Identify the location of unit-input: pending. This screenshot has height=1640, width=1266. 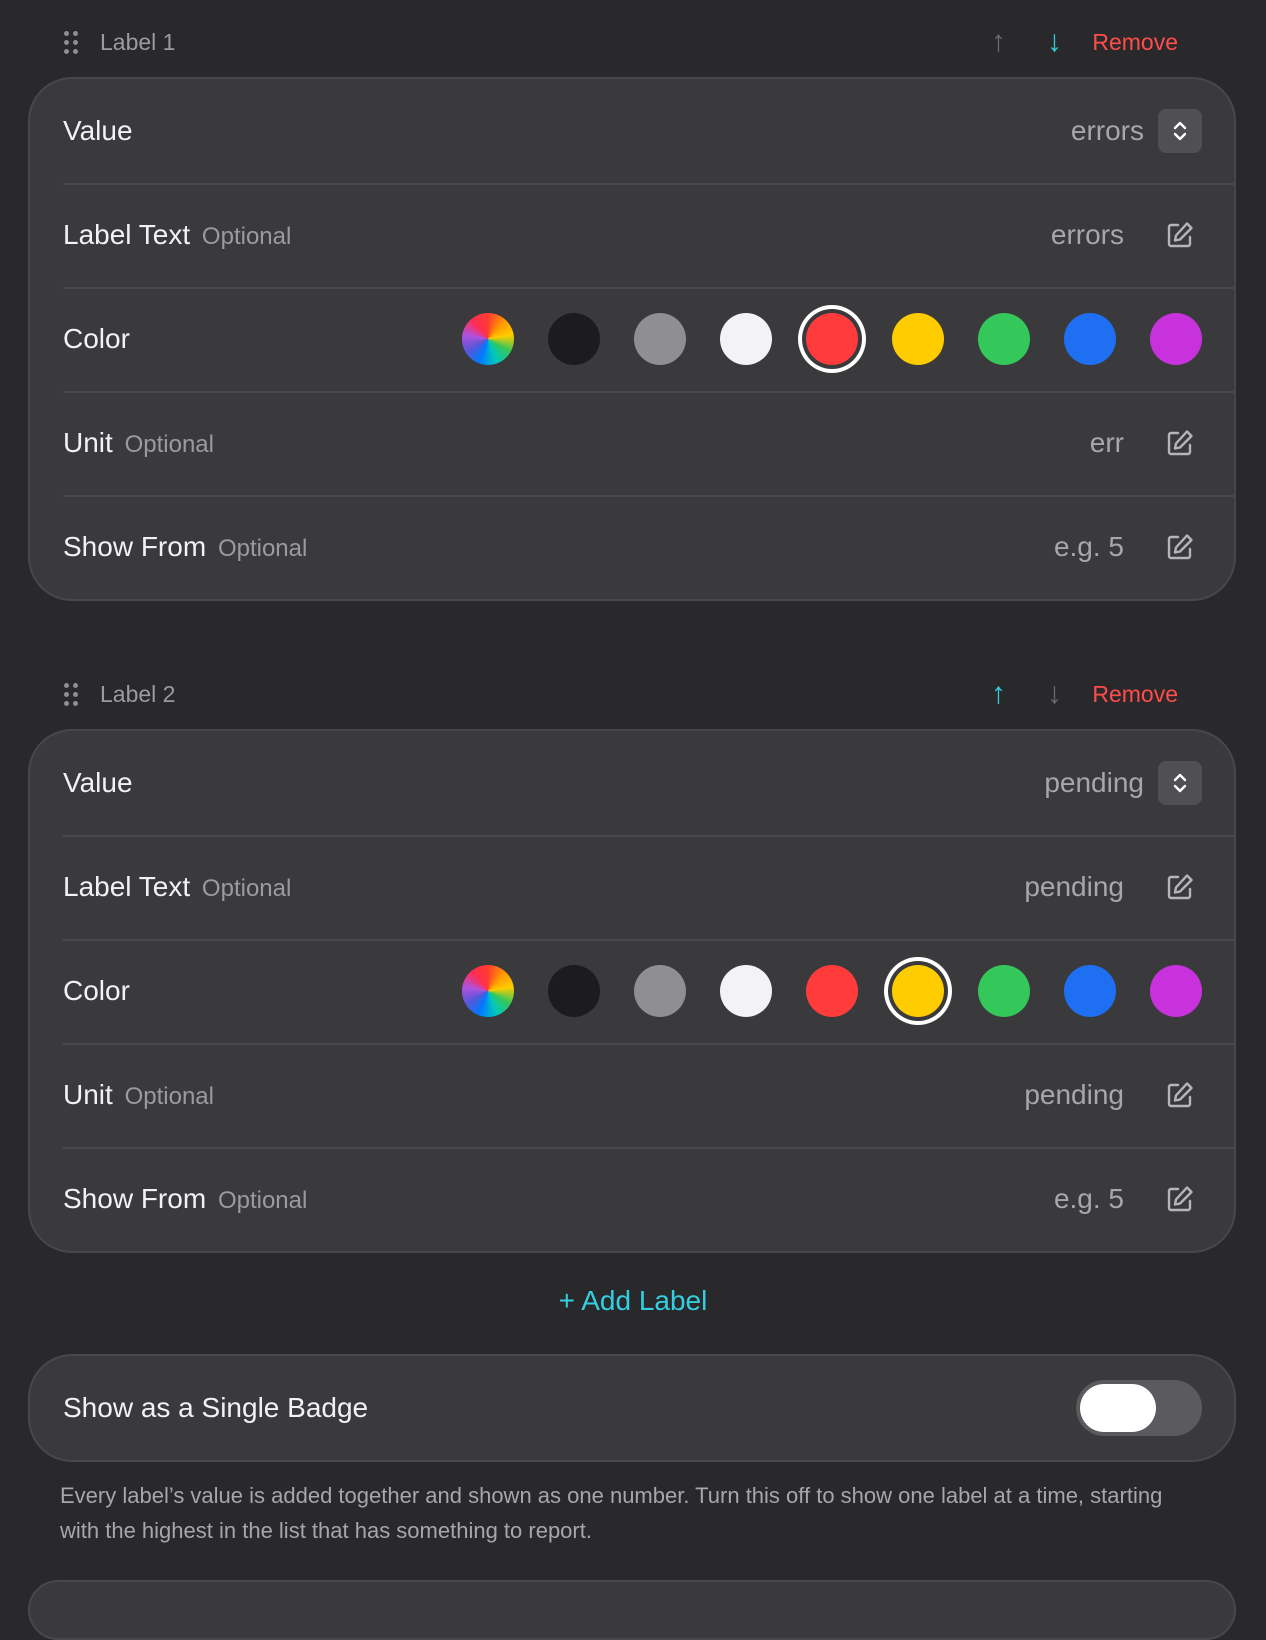
(1074, 1095).